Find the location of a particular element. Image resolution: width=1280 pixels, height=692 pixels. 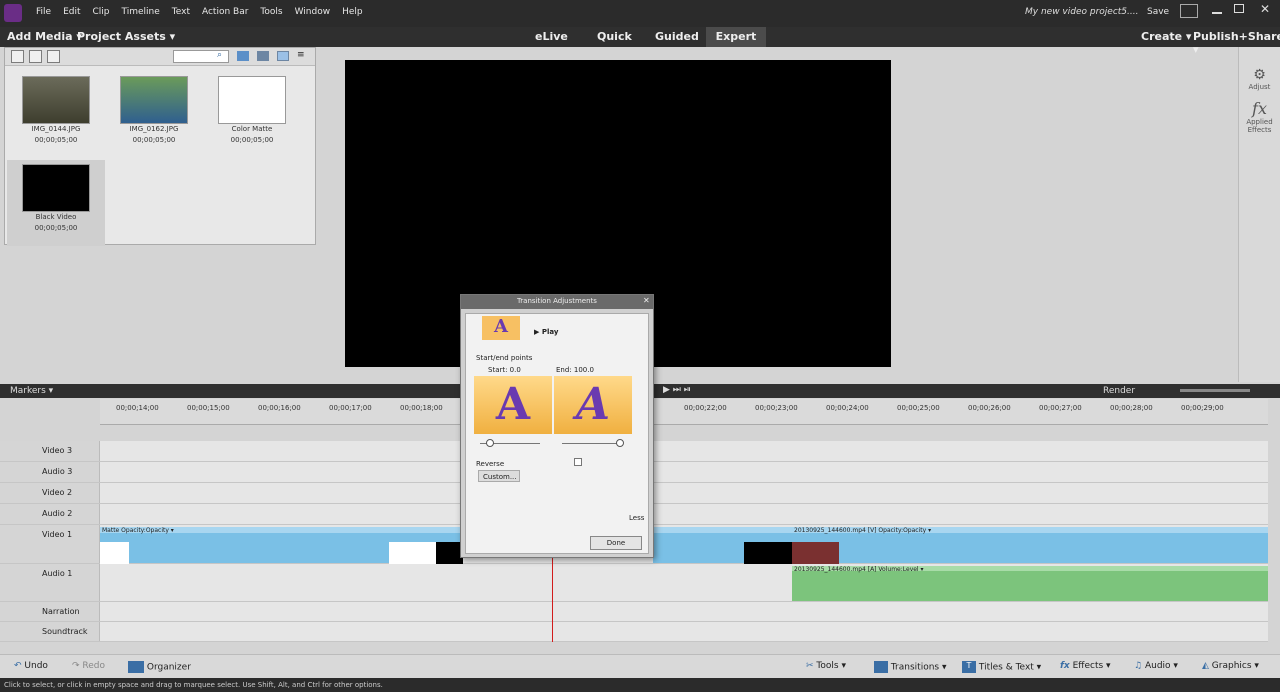

track-label: Video 1 is located at coordinates (57, 534).